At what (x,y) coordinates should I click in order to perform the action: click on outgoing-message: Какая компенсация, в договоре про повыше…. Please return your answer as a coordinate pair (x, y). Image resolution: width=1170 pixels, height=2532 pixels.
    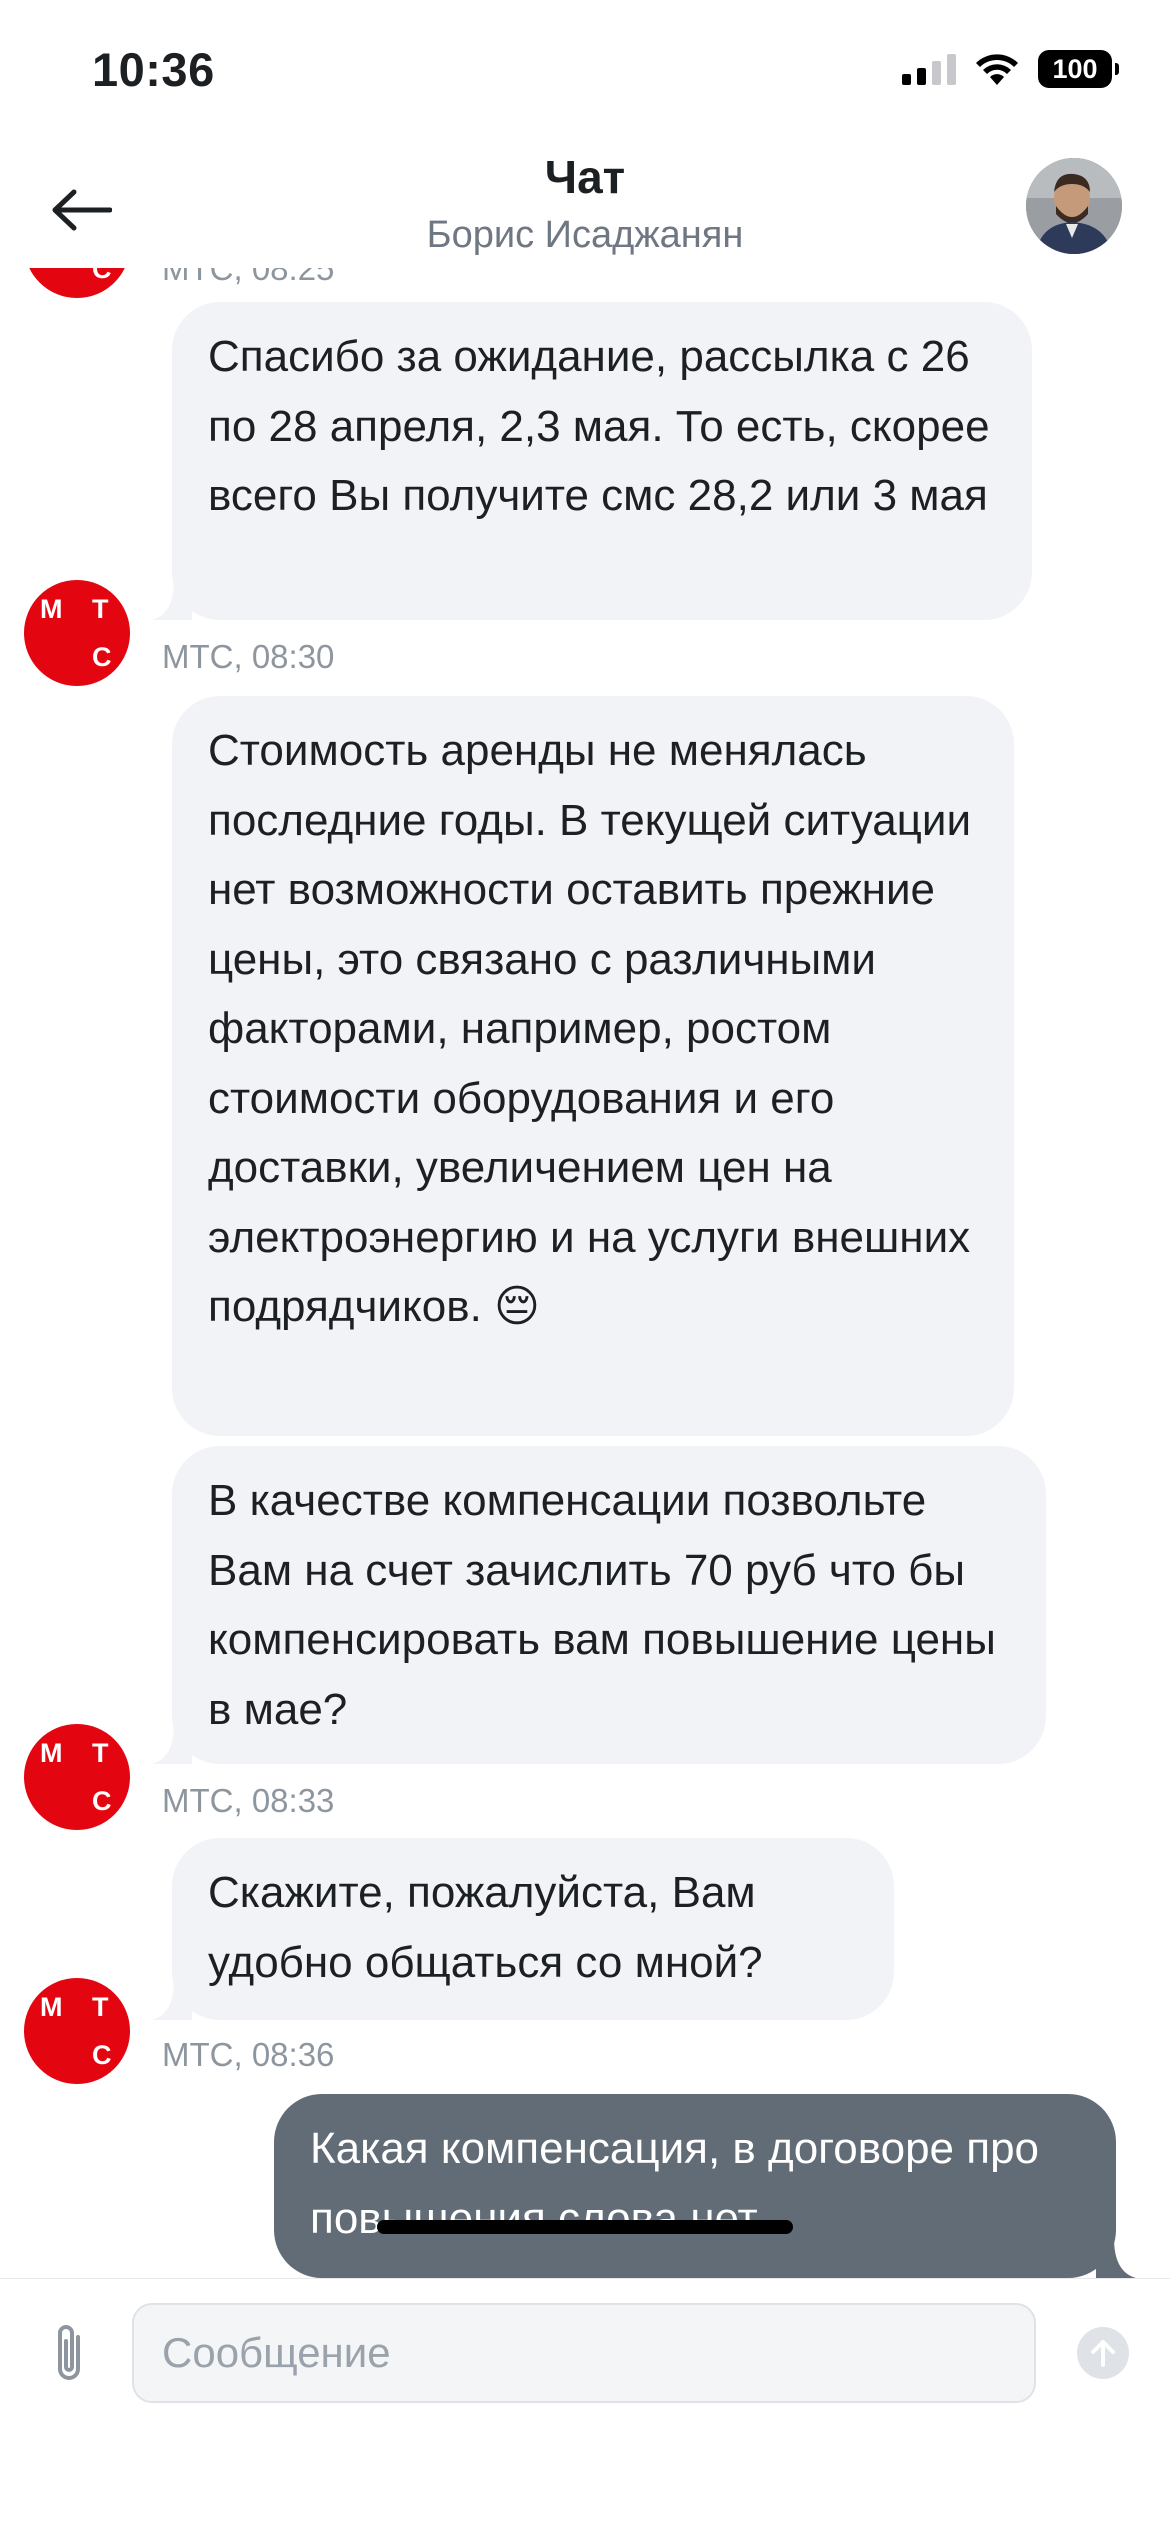
    Looking at the image, I should click on (705, 2186).